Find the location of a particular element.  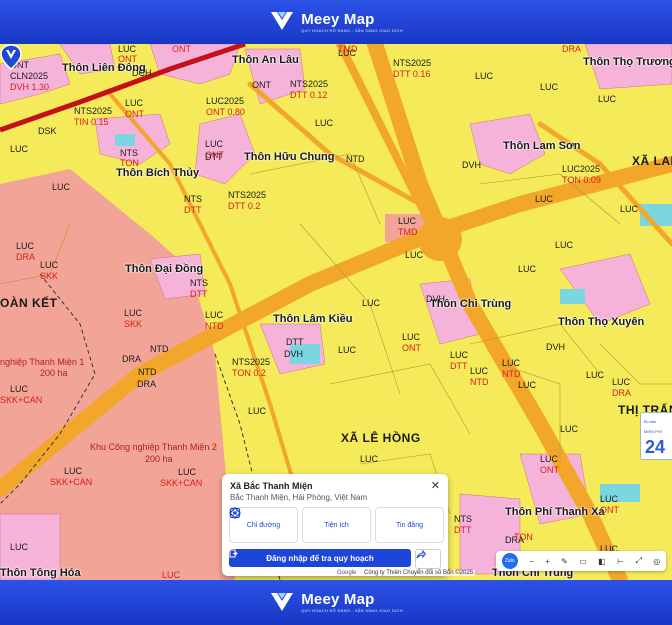

zoom-in-button: + is located at coordinates (547, 561).